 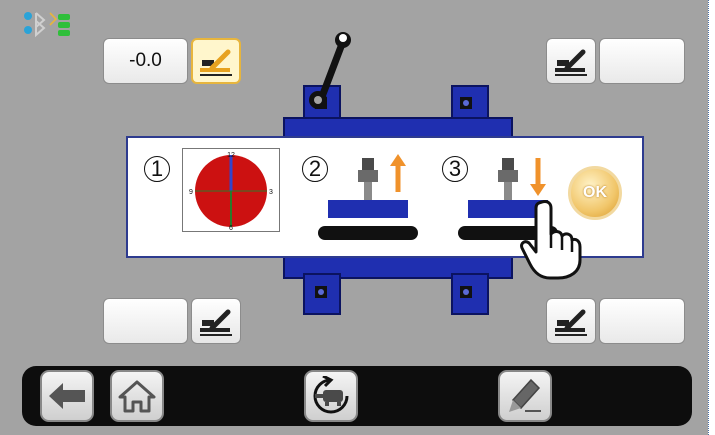 What do you see at coordinates (145, 321) in the screenshot?
I see `value-field-bottom-left` at bounding box center [145, 321].